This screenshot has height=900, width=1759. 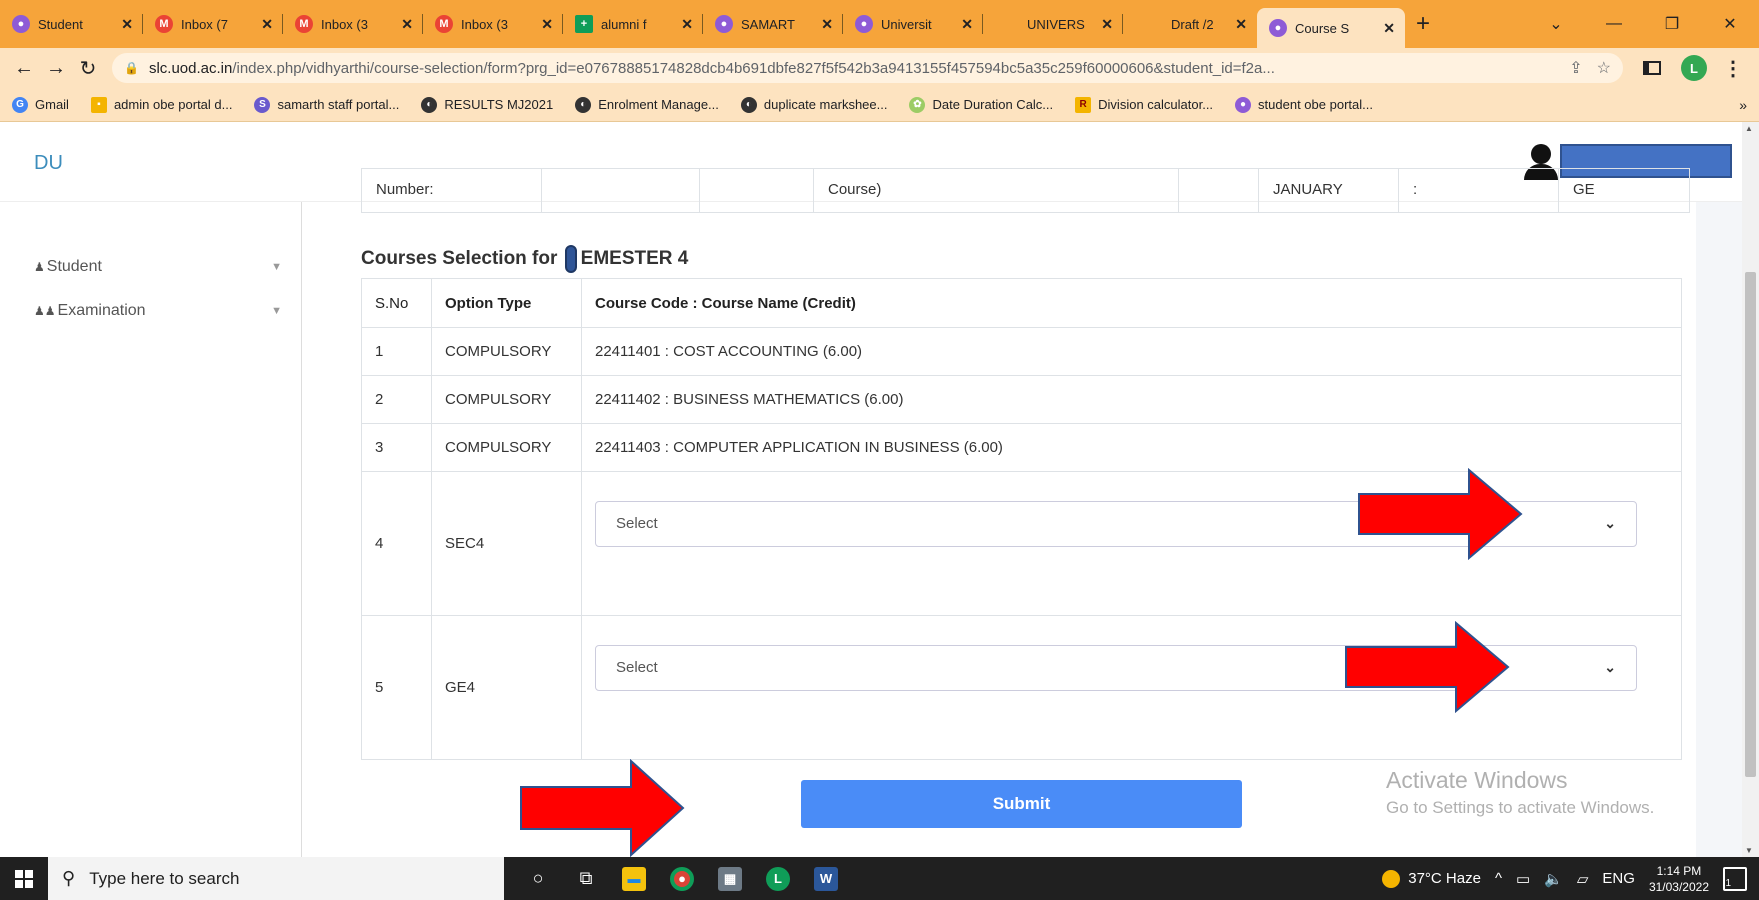 What do you see at coordinates (1478, 190) in the screenshot?
I see `info-colon: :` at bounding box center [1478, 190].